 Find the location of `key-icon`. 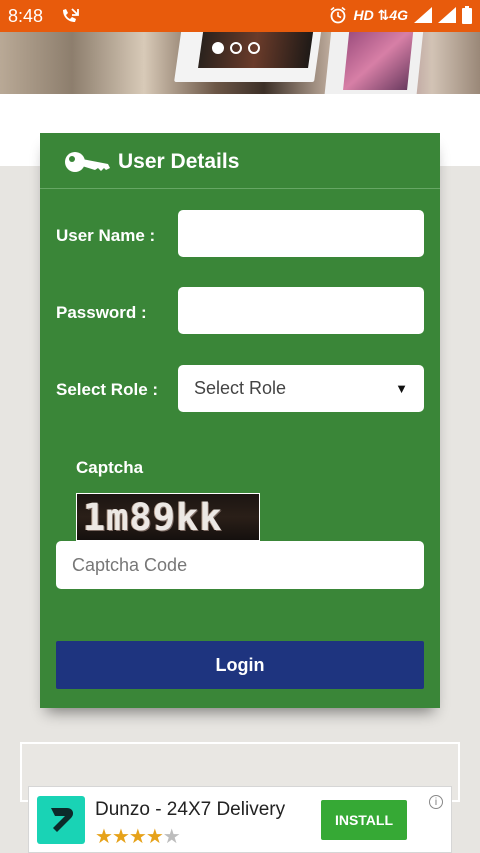

key-icon is located at coordinates (87, 162).